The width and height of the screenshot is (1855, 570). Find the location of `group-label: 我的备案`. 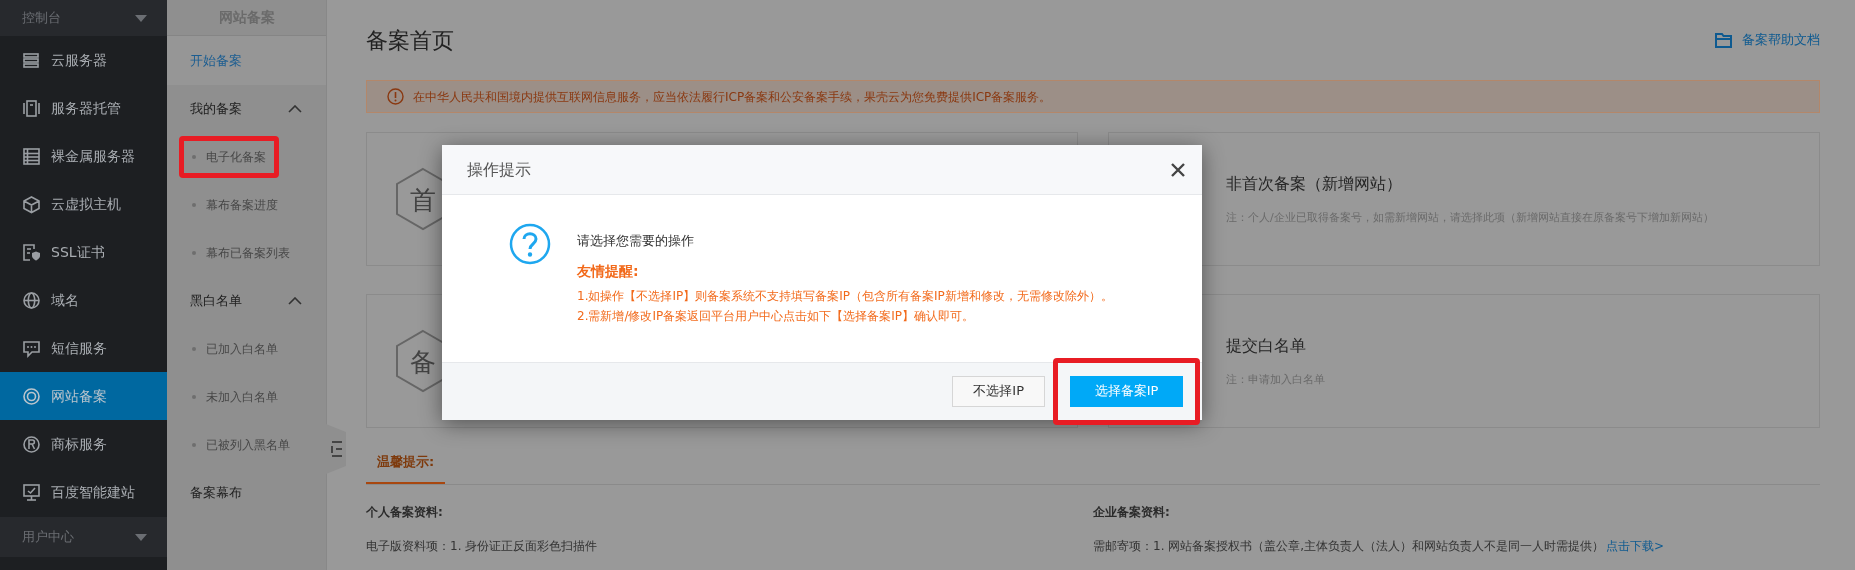

group-label: 我的备案 is located at coordinates (216, 109).